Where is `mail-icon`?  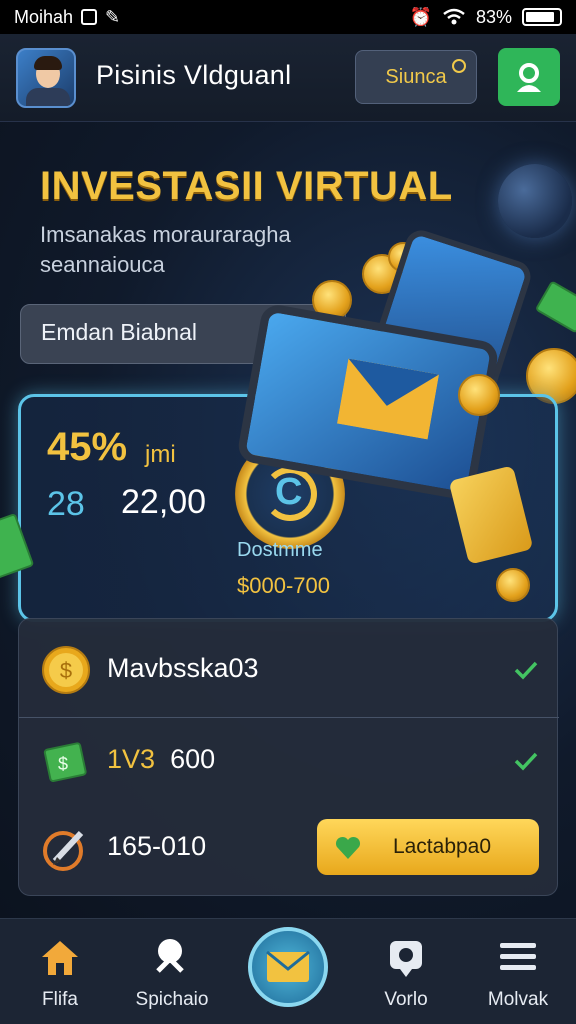
mail-icon is located at coordinates (288, 966).